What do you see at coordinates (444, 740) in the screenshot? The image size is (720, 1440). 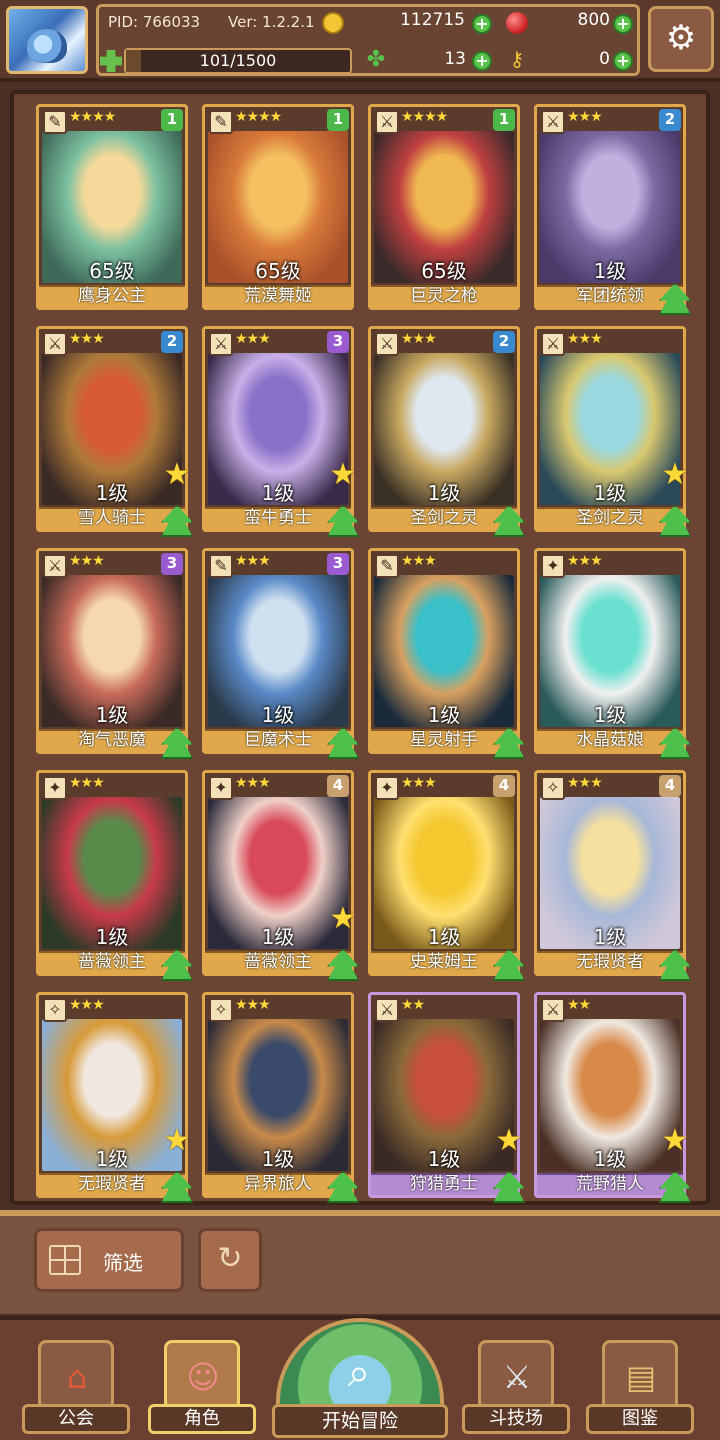 I see `character-name: 星灵射手` at bounding box center [444, 740].